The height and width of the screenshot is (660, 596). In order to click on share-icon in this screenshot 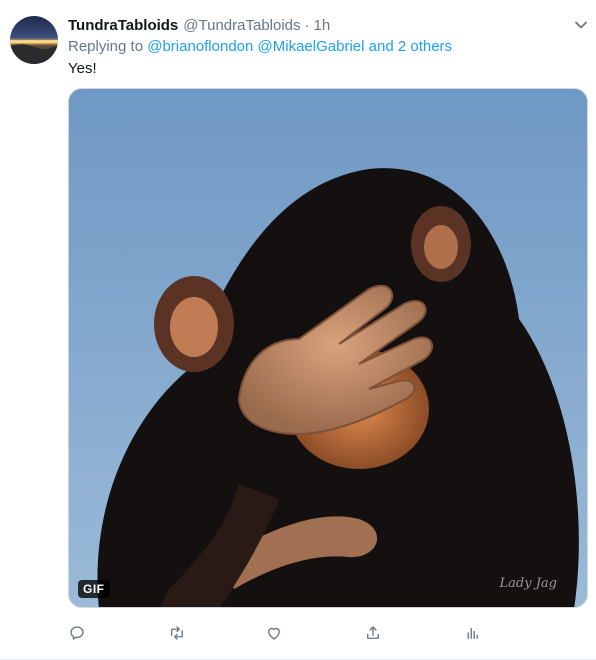, I will do `click(373, 632)`.